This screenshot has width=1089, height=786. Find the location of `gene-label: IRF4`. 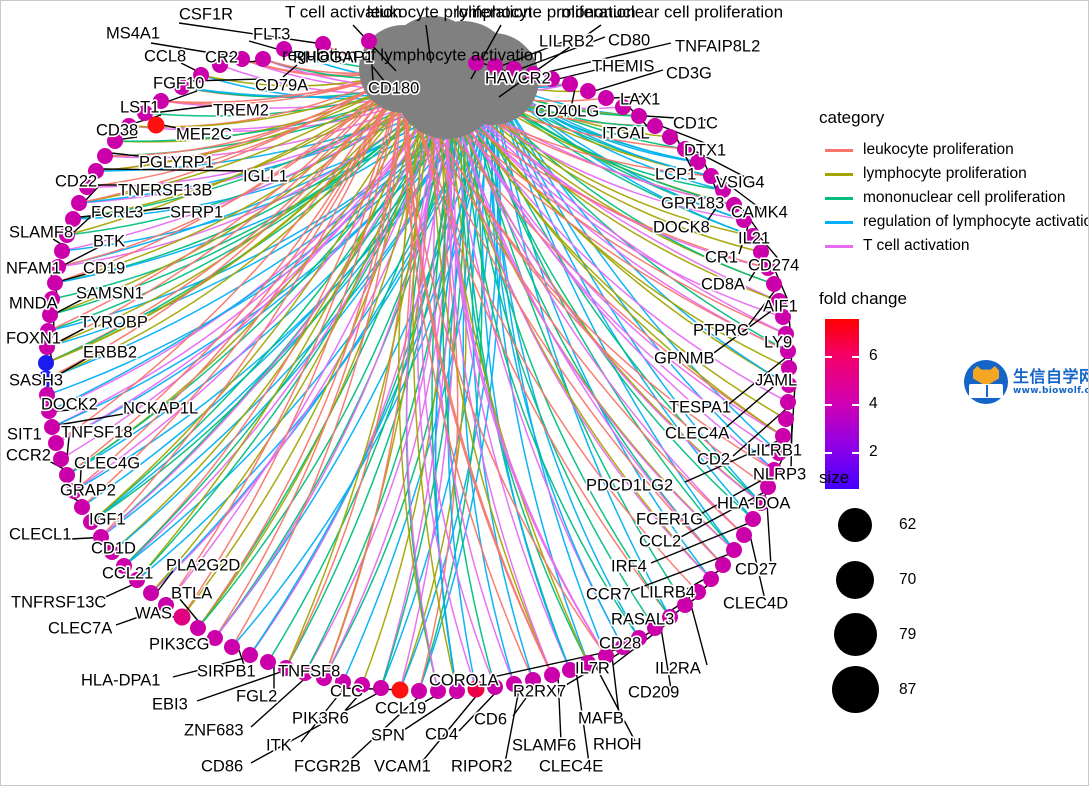

gene-label: IRF4 is located at coordinates (629, 566).